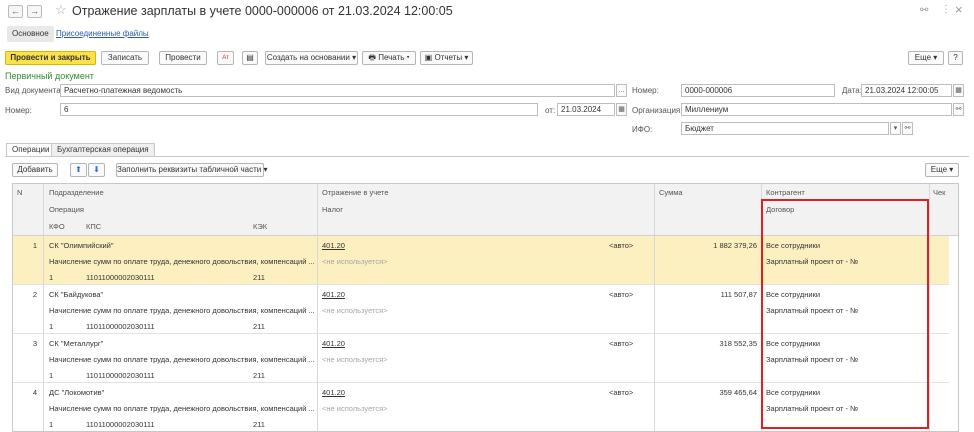 The height and width of the screenshot is (432, 974). I want to click on number-input-right: 0000-000006, so click(758, 90).